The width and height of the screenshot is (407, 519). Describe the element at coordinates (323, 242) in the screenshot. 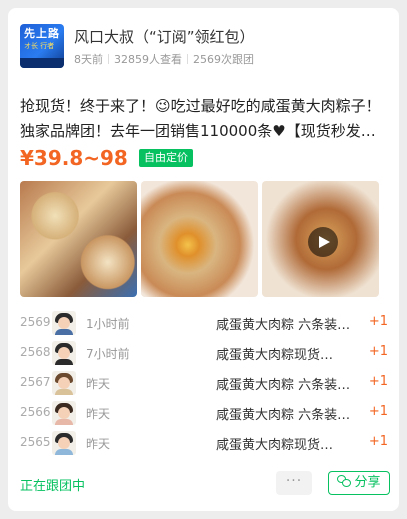

I see `play-icon` at that location.